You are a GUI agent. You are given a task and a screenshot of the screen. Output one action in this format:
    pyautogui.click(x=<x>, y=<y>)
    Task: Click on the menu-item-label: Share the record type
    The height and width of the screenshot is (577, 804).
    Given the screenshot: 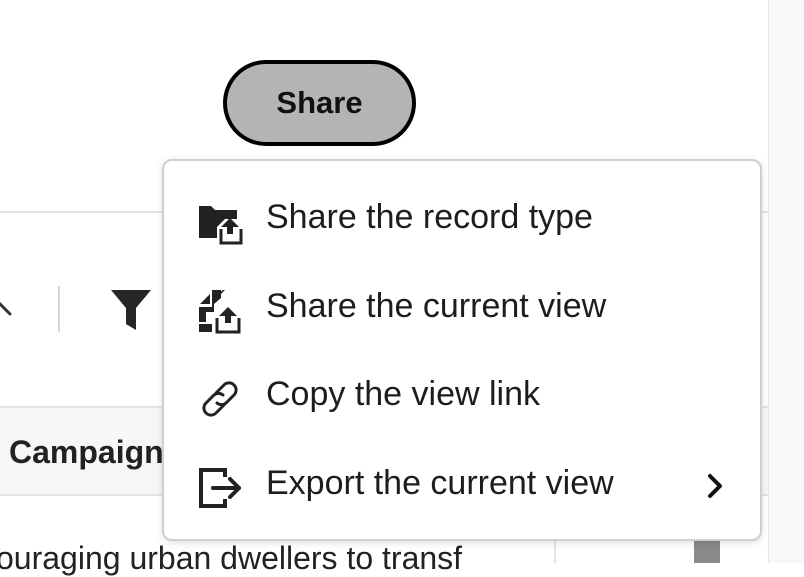 What is the action you would take?
    pyautogui.click(x=429, y=217)
    